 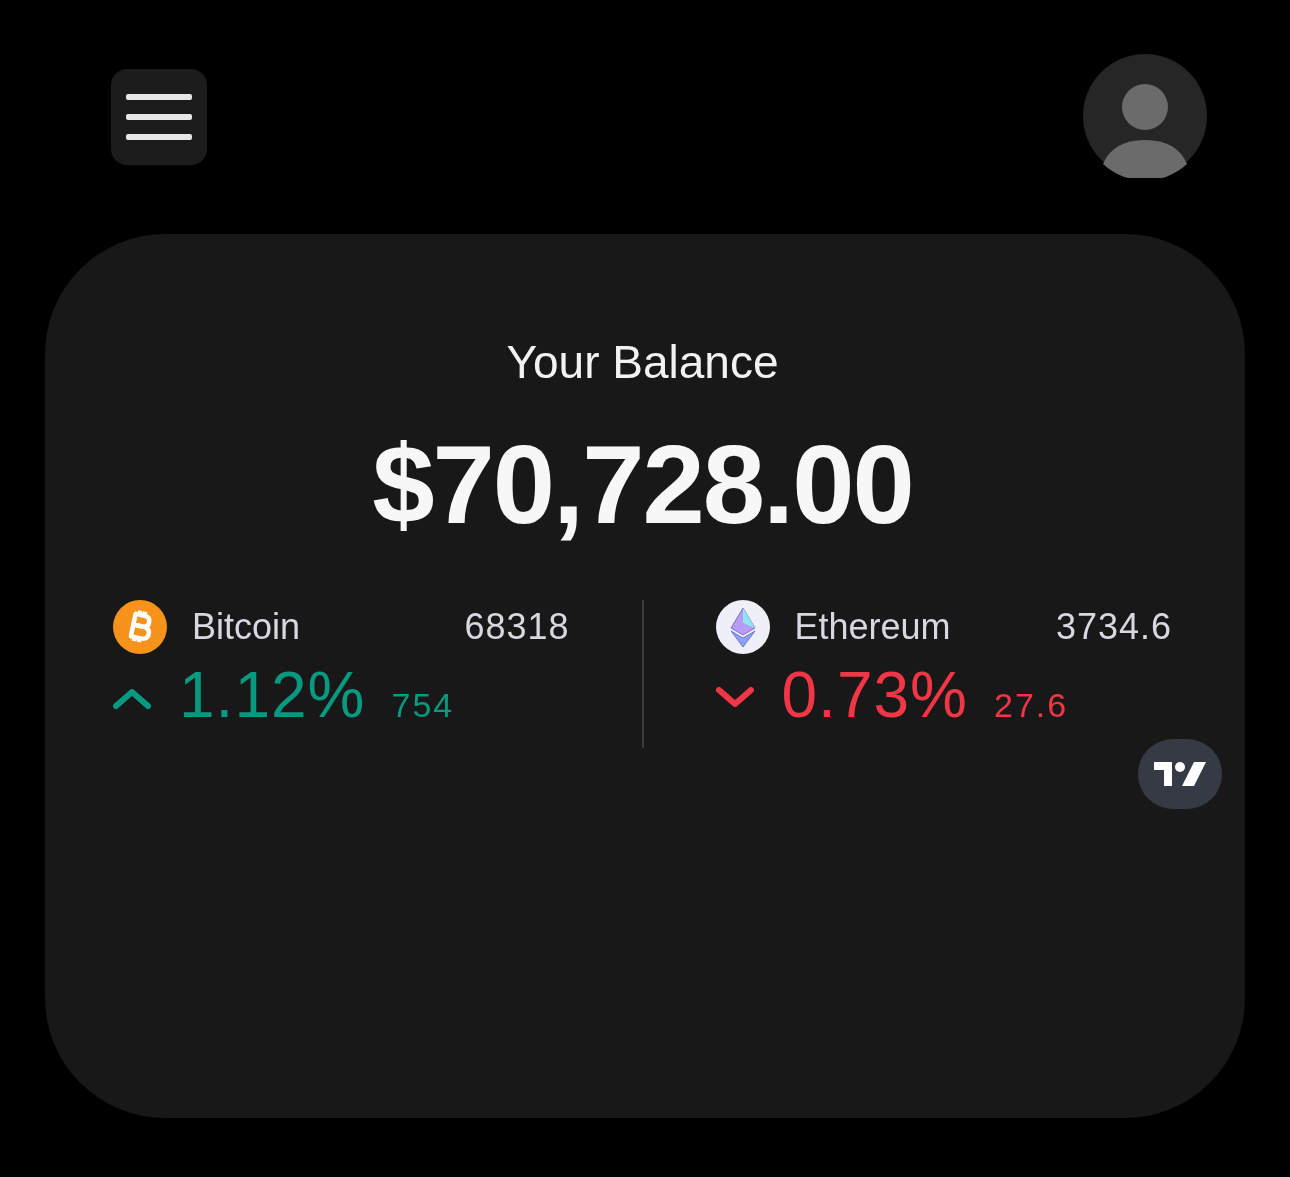 What do you see at coordinates (132, 698) in the screenshot?
I see `chevron-up-icon` at bounding box center [132, 698].